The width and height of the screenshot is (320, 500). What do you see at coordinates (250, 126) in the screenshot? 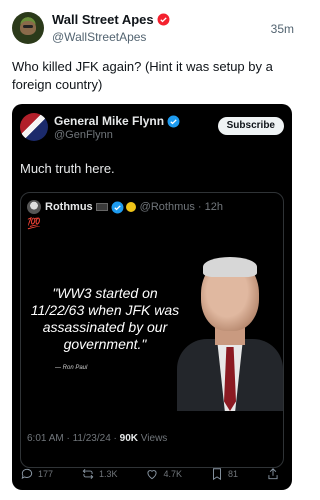
I see `subscribe-button: Subscribe` at bounding box center [250, 126].